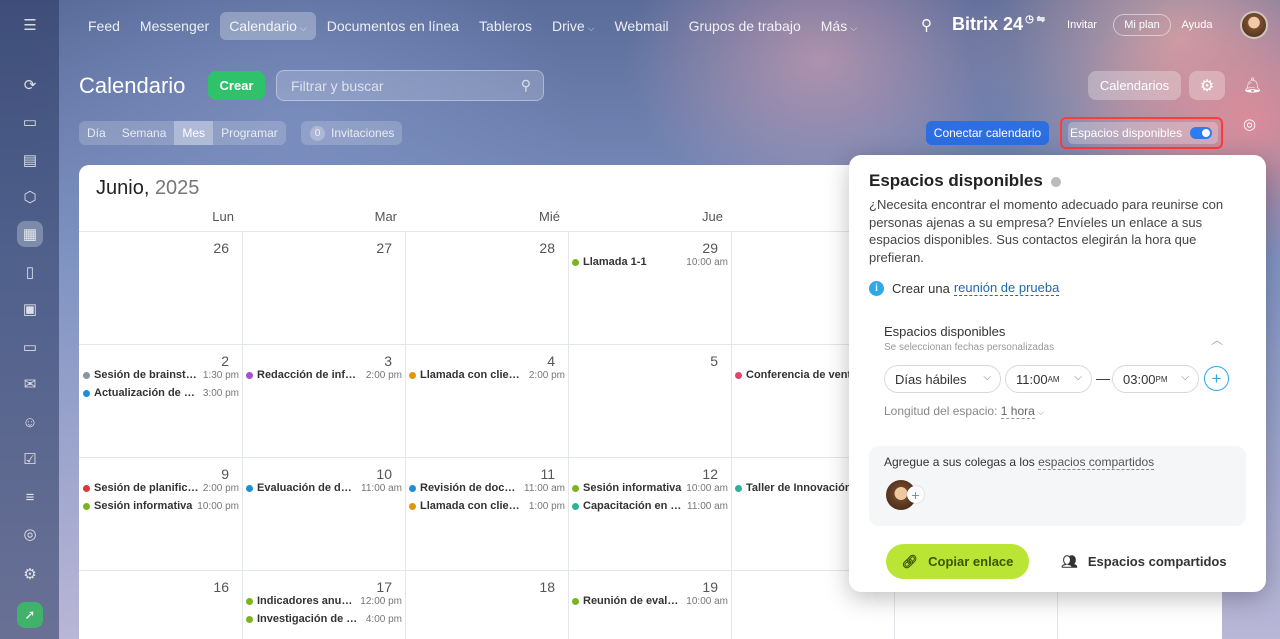  I want to click on mail-icon: ✉, so click(30, 384).